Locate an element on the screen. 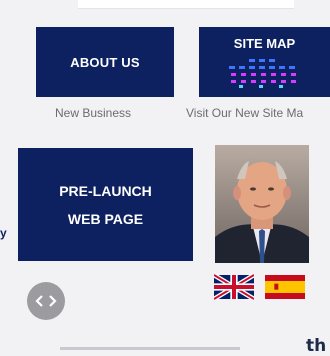 The height and width of the screenshot is (356, 330). about-us-label: ABOUT US is located at coordinates (105, 62).